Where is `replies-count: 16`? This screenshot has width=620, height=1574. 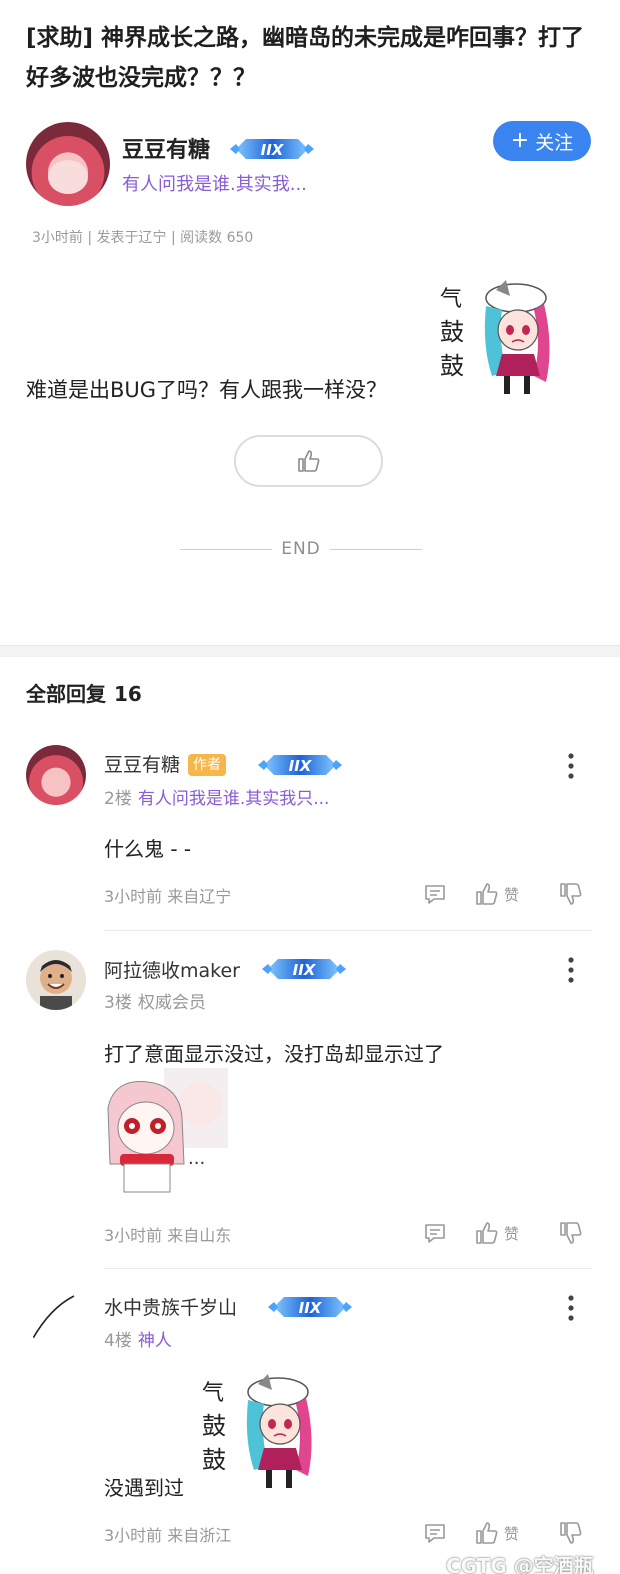 replies-count: 16 is located at coordinates (128, 694).